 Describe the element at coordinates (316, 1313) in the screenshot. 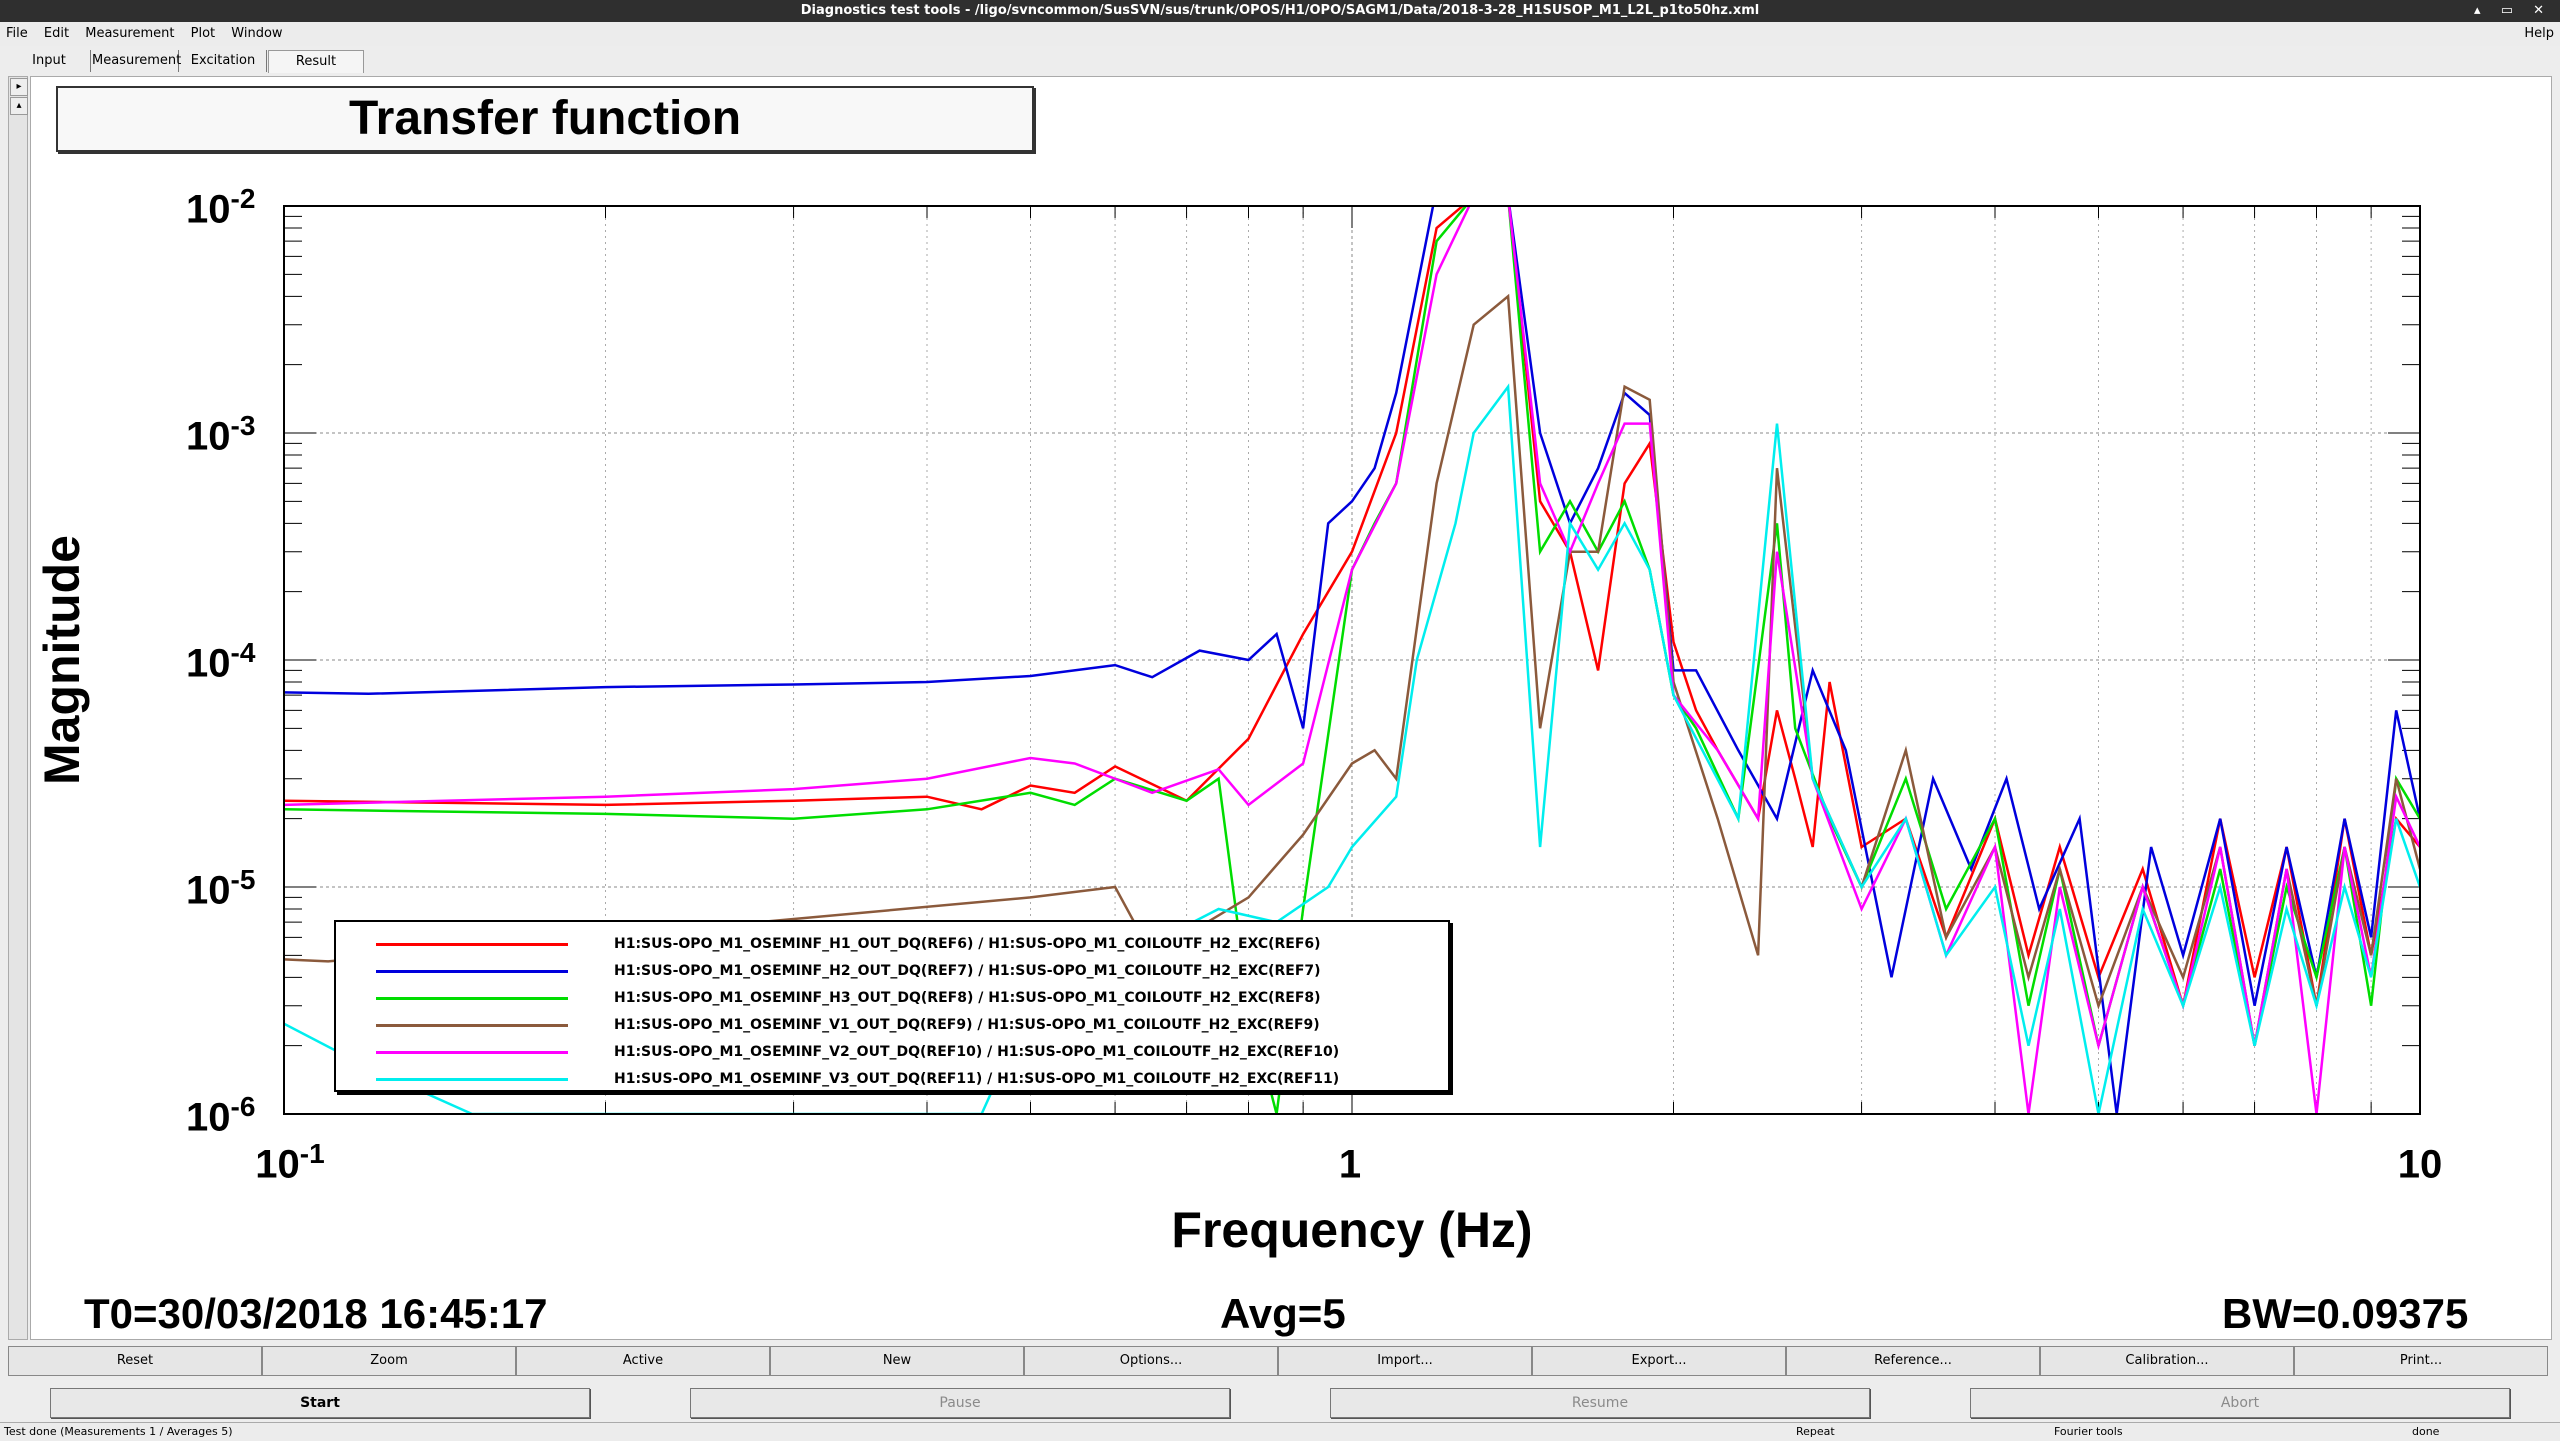

I see `t0-label: T0=30/03/2018 16:45:17` at that location.